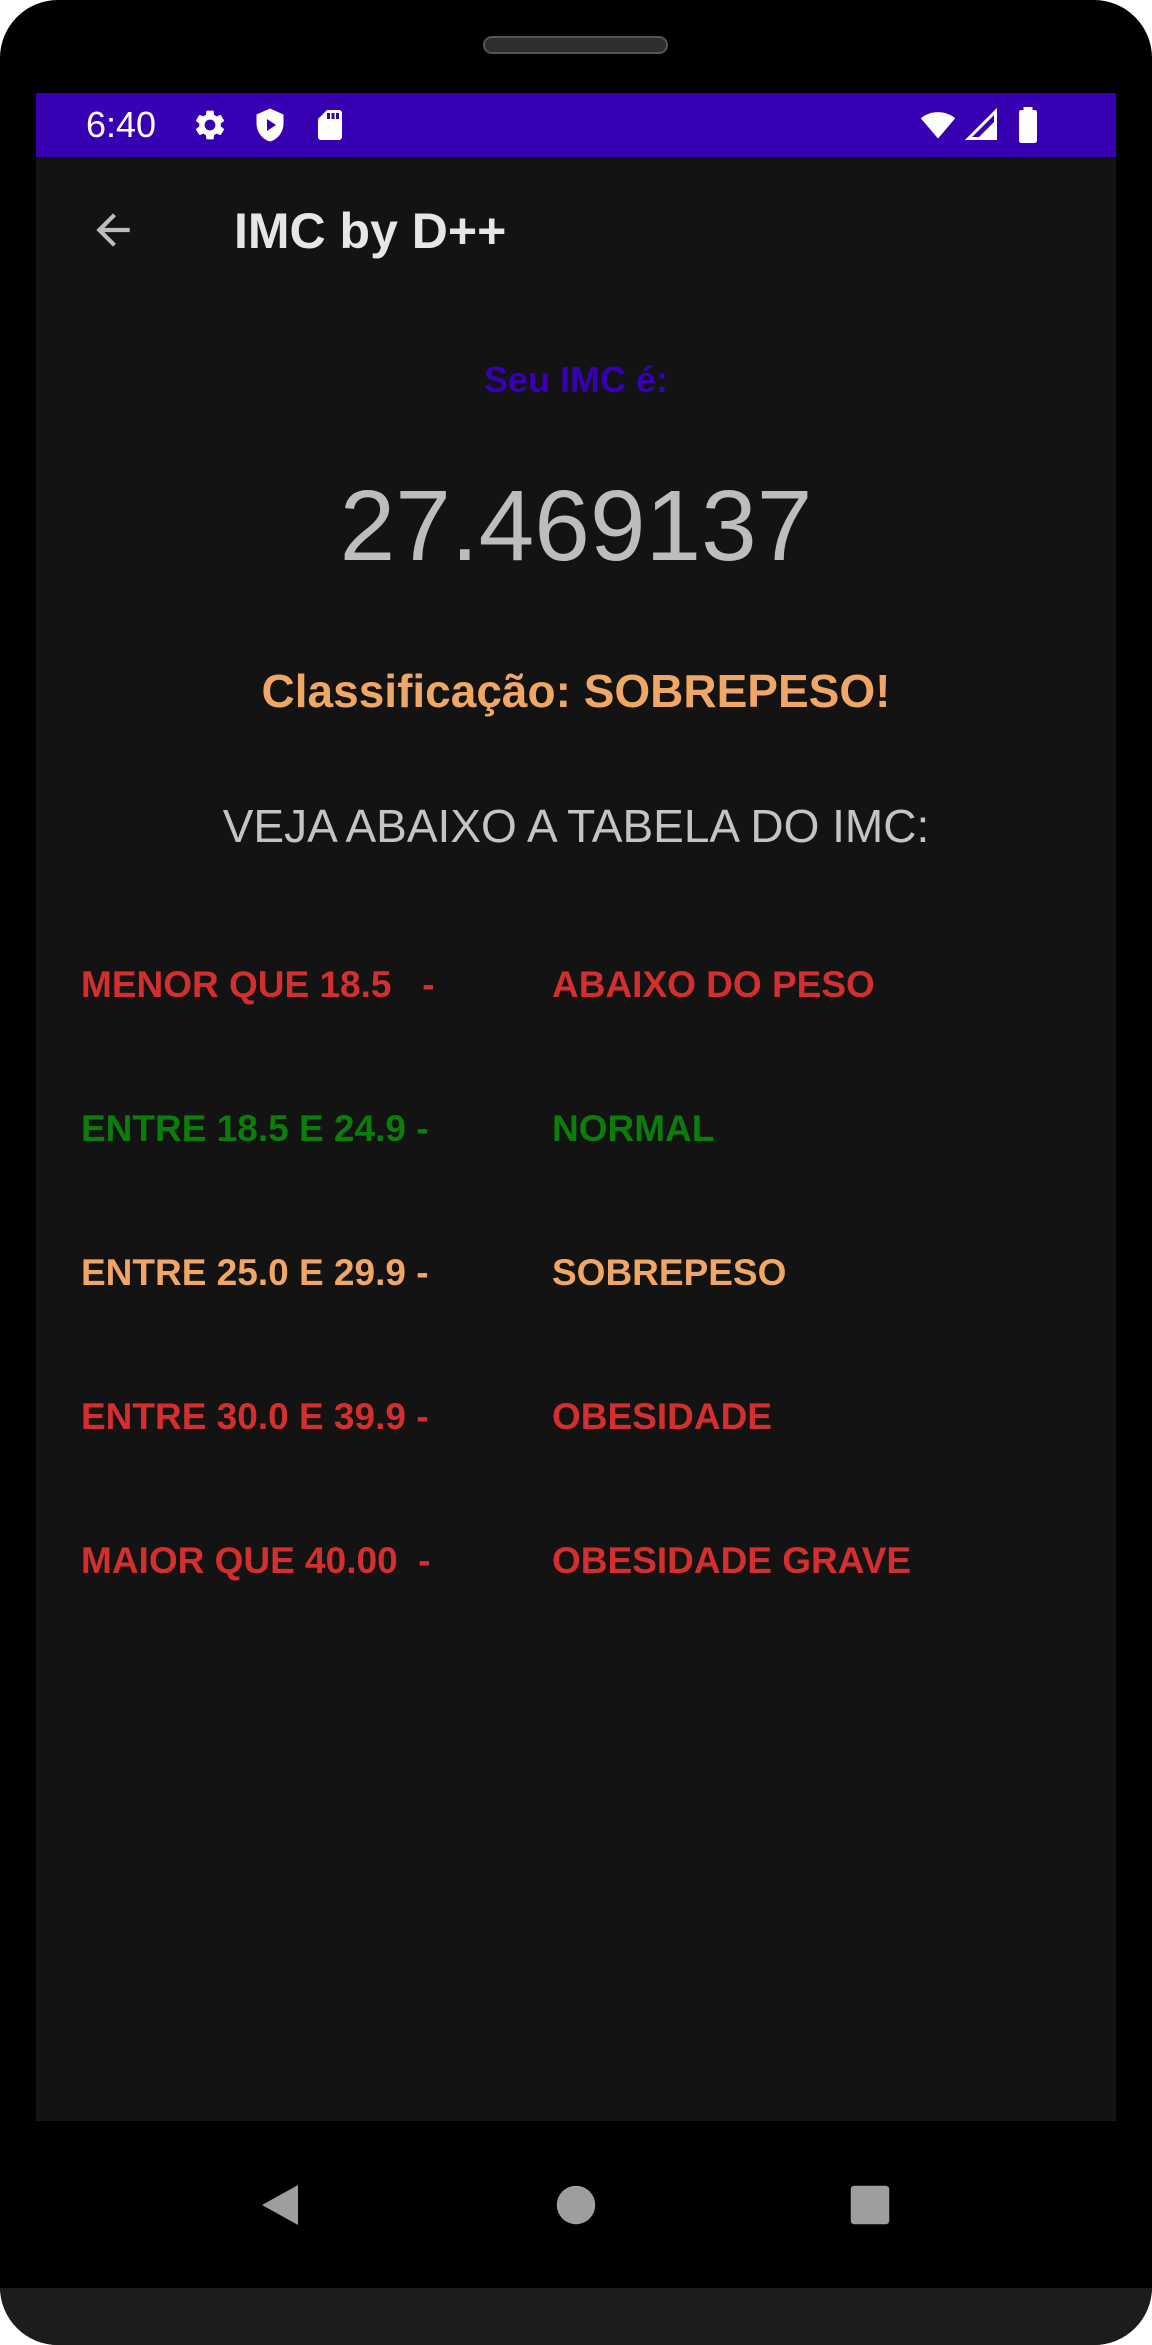 The width and height of the screenshot is (1152, 2345). I want to click on imc-range-label: ENTRE 25.0 E 29.9 -, so click(255, 1272).